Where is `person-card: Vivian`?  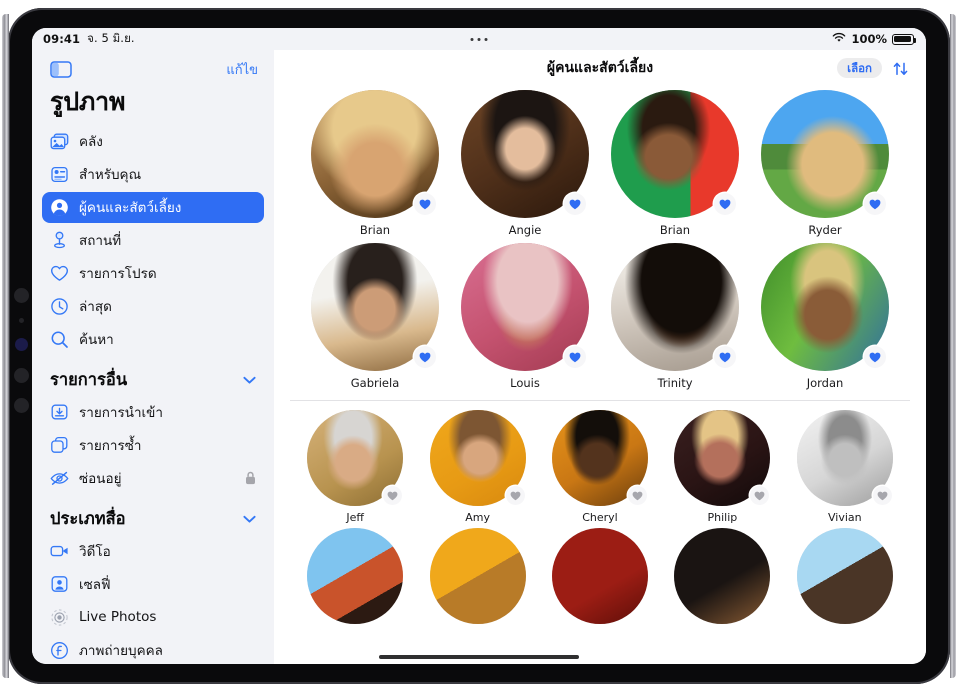
person-card: Vivian is located at coordinates (845, 467).